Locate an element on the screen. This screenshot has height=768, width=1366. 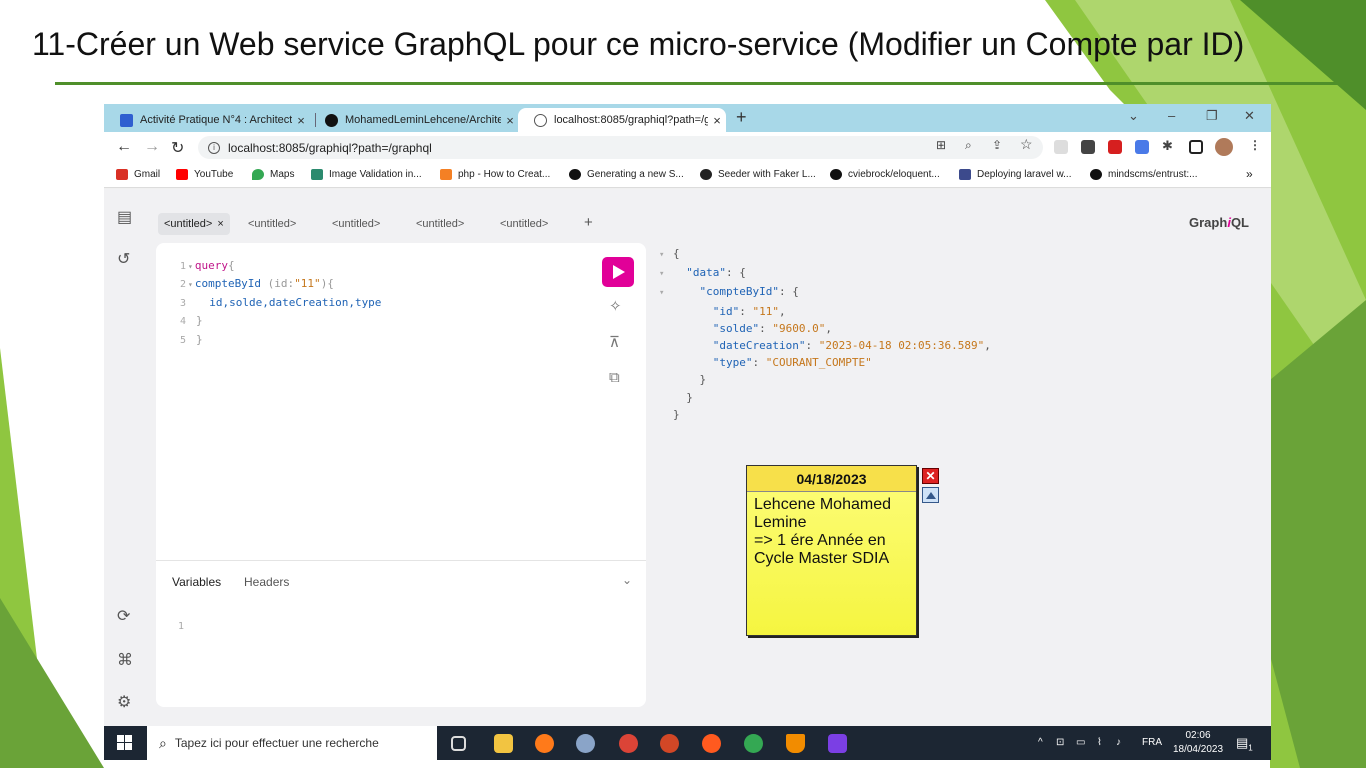
bookmark-gmail: Gmail is located at coordinates (138, 174).